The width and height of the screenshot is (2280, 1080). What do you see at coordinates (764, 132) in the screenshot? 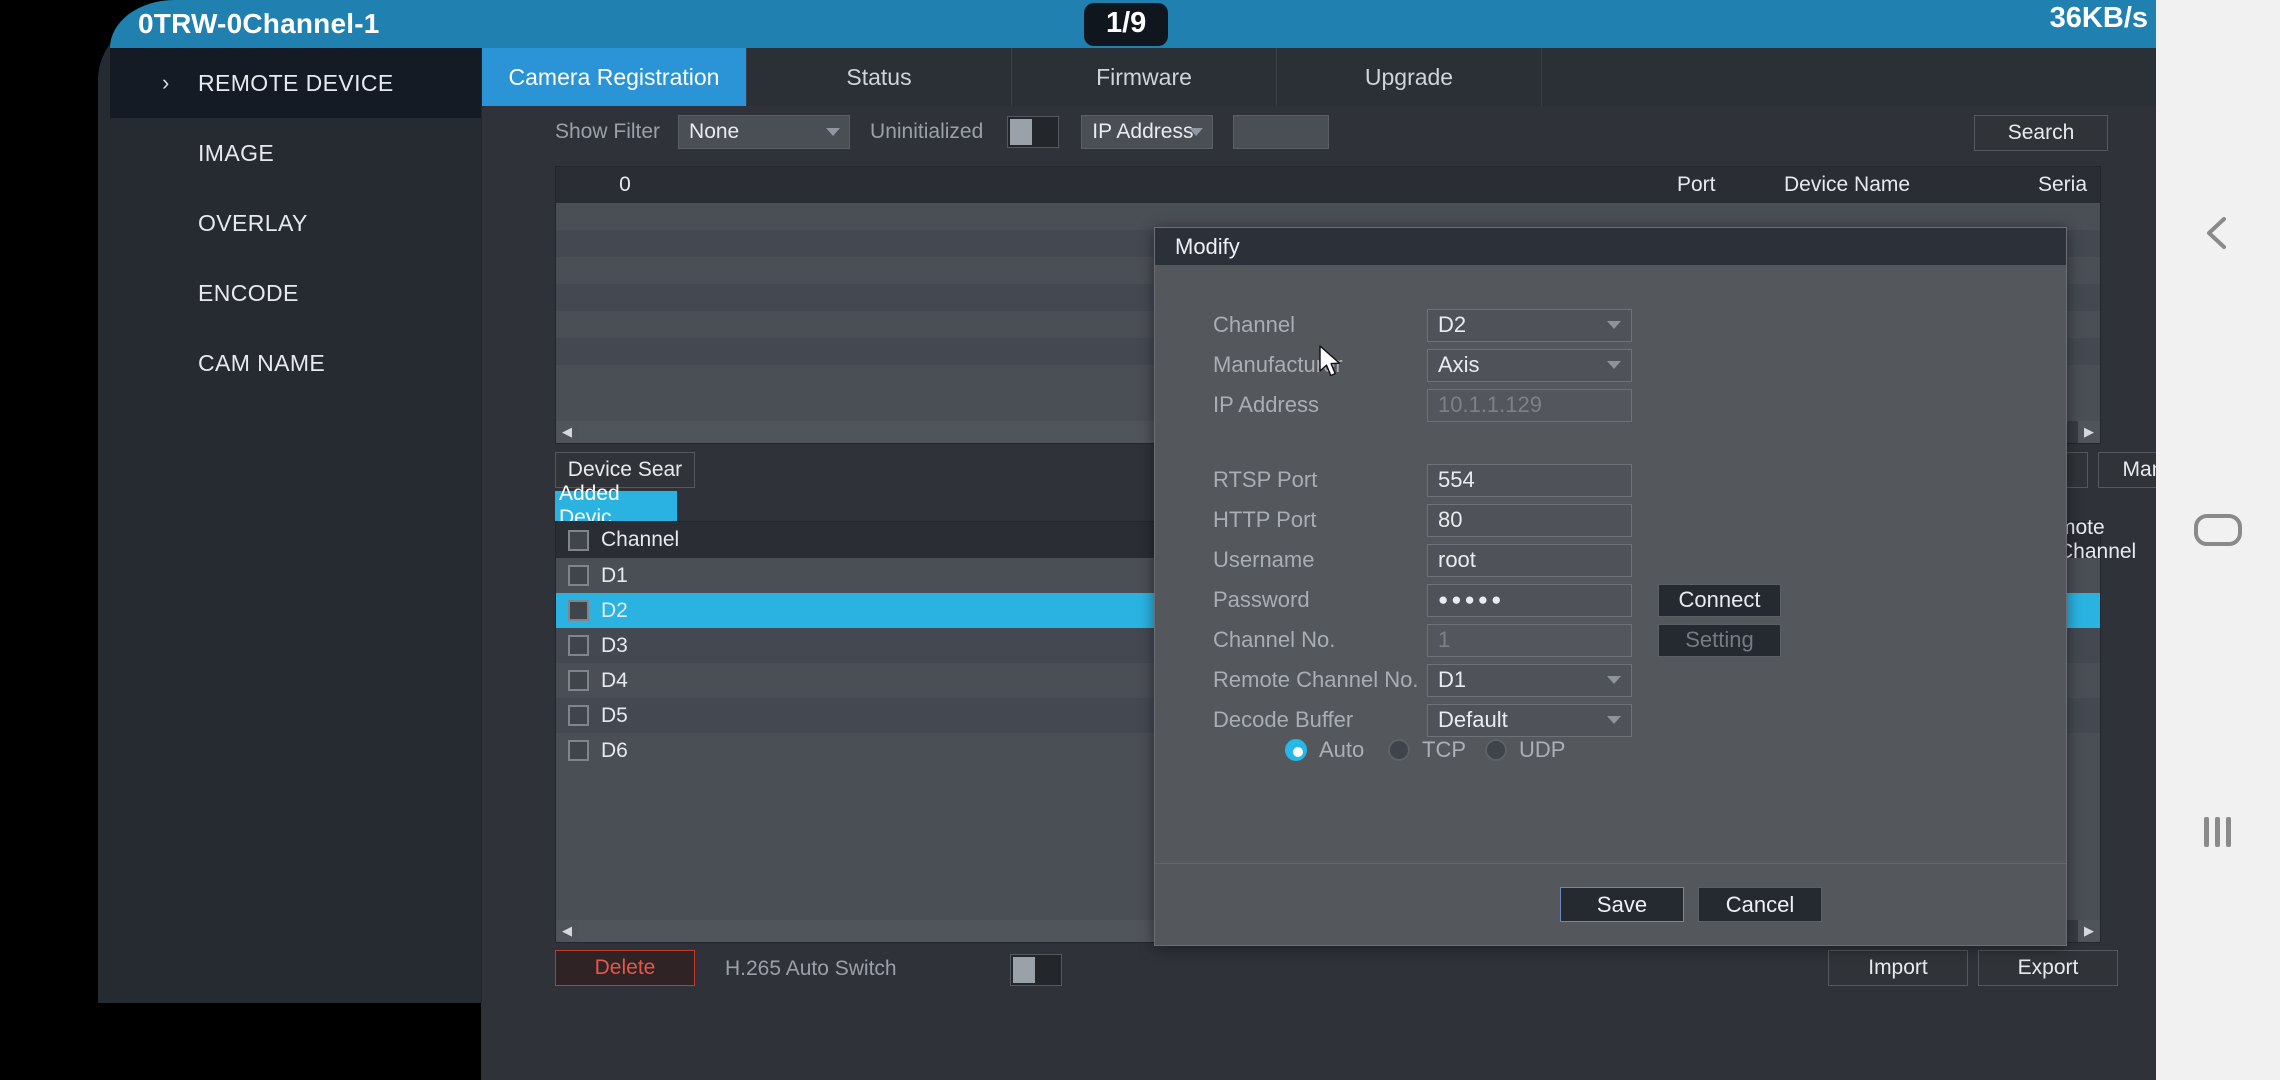
I see `show-filter-select: None` at bounding box center [764, 132].